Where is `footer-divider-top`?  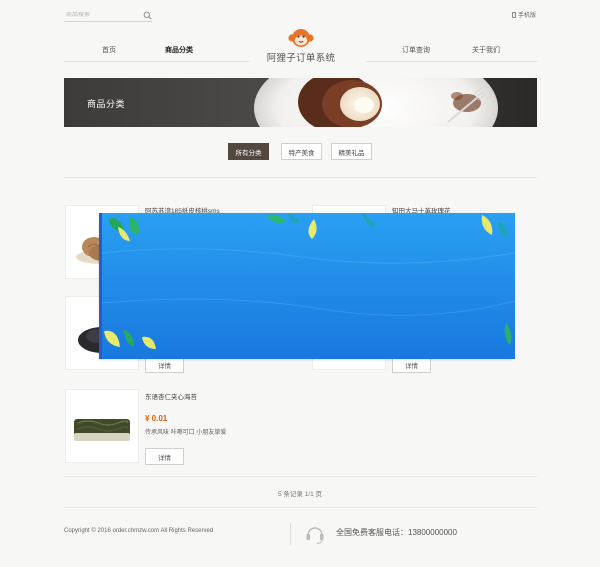 footer-divider-top is located at coordinates (300, 476).